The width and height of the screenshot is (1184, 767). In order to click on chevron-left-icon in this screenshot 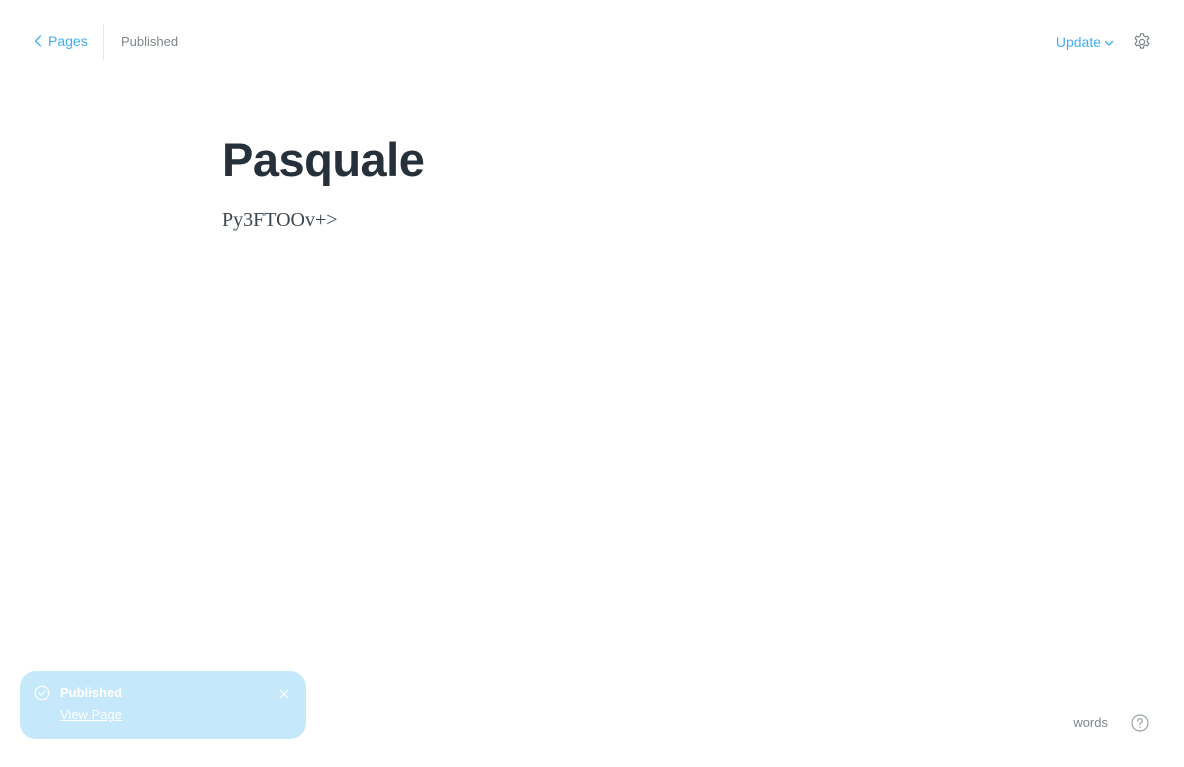, I will do `click(38, 41)`.